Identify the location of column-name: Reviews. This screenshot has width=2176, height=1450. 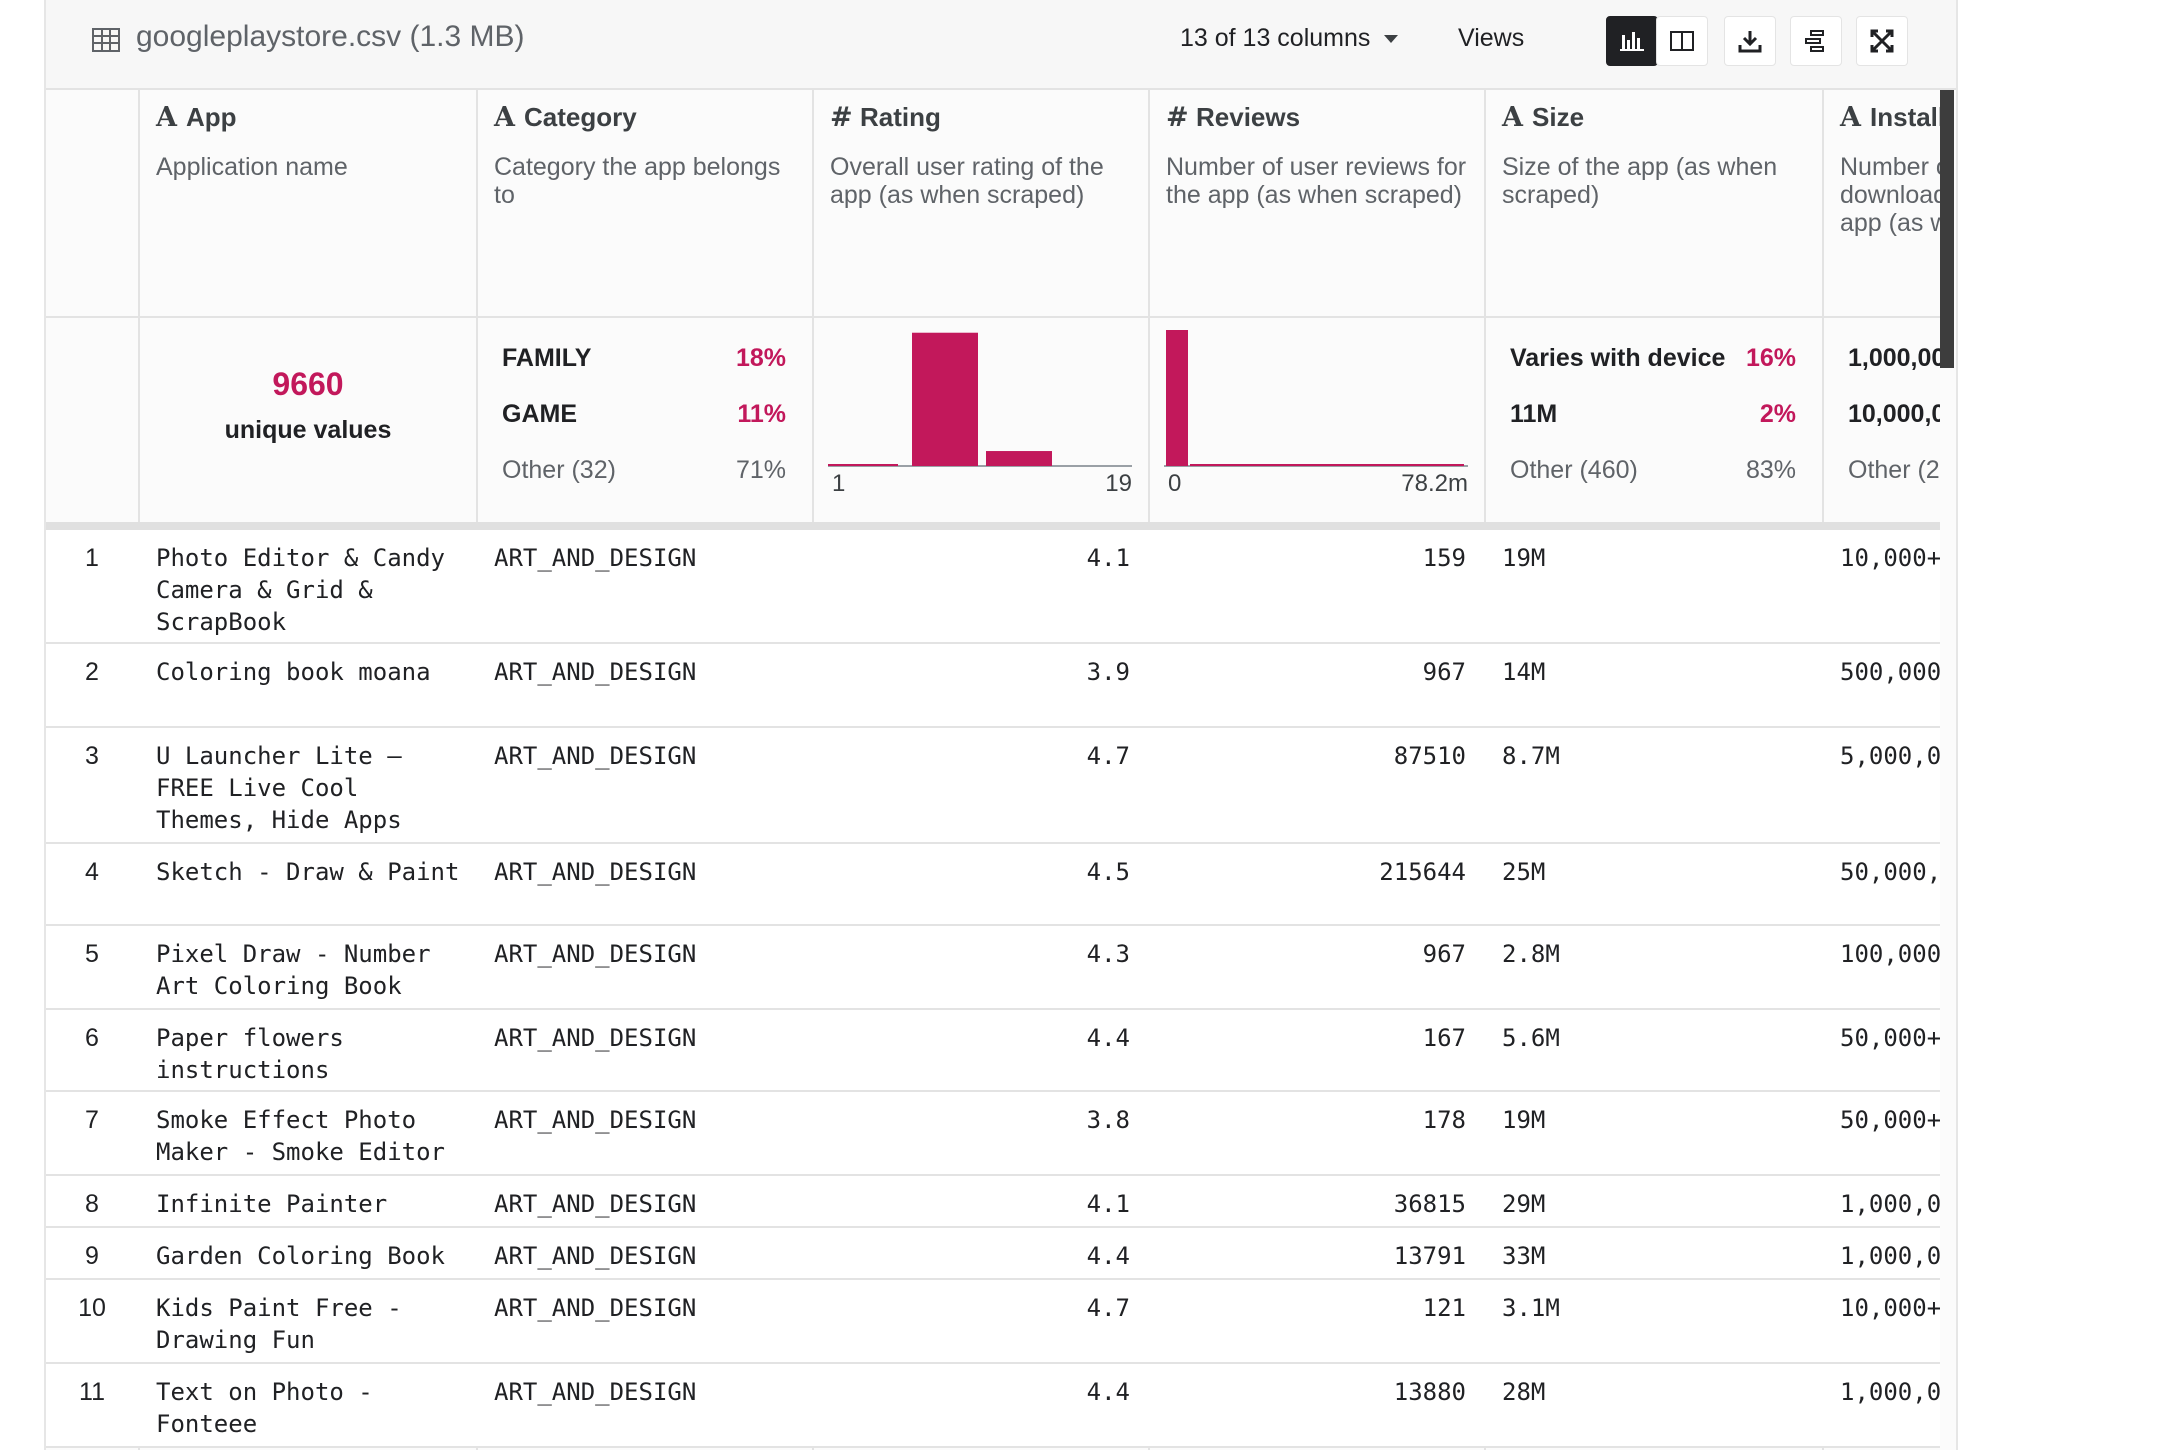
(1248, 117).